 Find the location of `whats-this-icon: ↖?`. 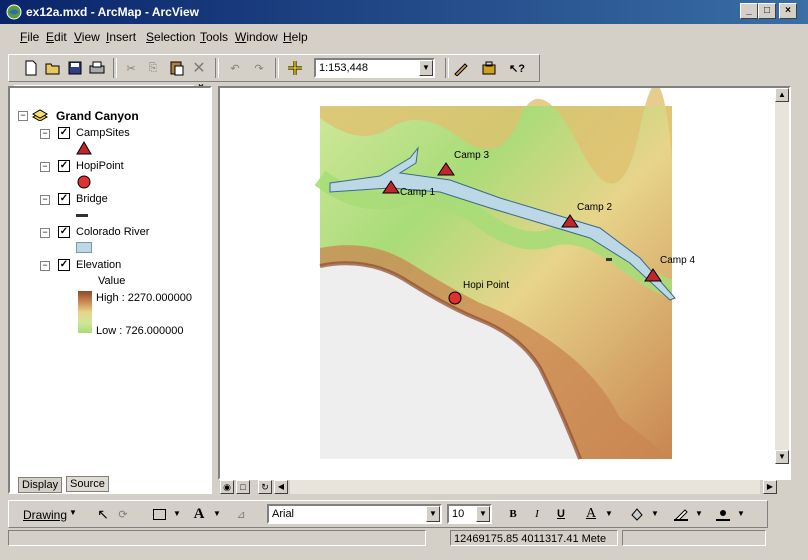

whats-this-icon: ↖? is located at coordinates (517, 68).